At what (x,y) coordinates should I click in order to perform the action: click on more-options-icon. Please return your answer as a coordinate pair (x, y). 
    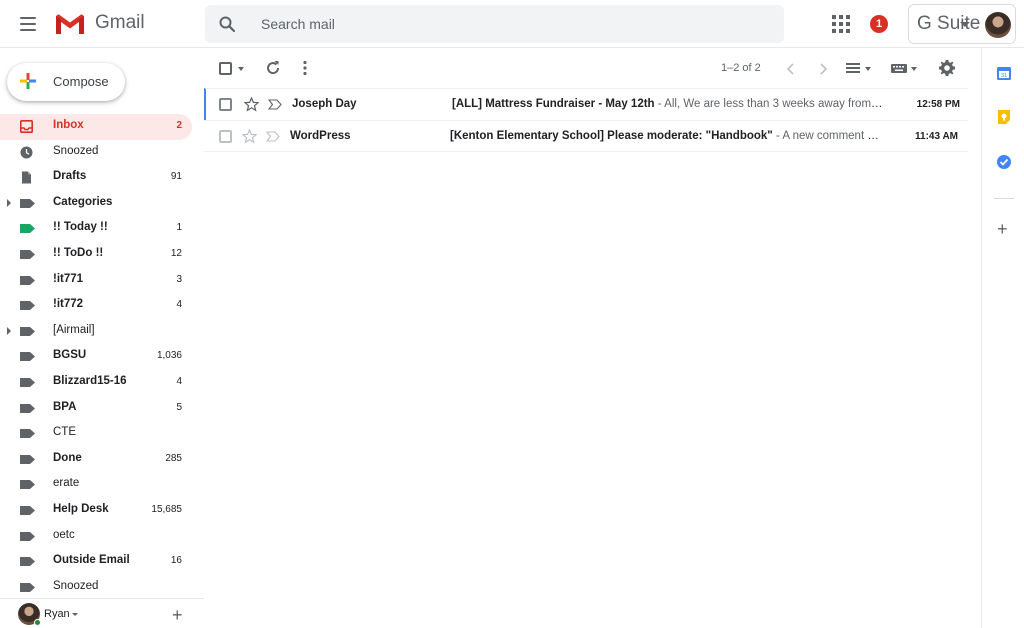
    Looking at the image, I should click on (305, 68).